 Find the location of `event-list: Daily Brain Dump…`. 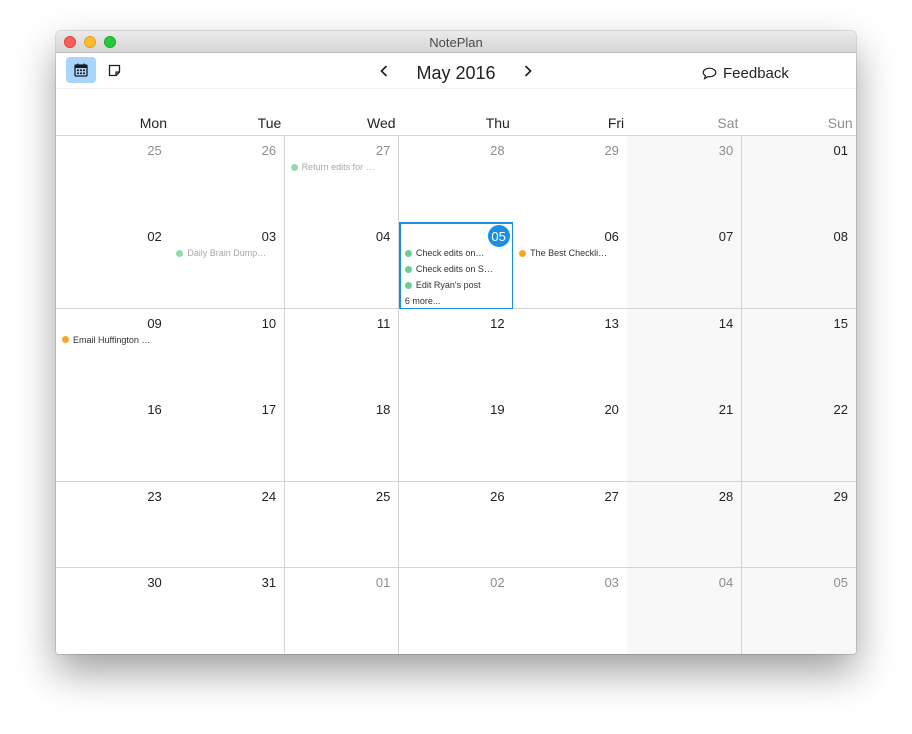

event-list: Daily Brain Dump… is located at coordinates (228, 253).